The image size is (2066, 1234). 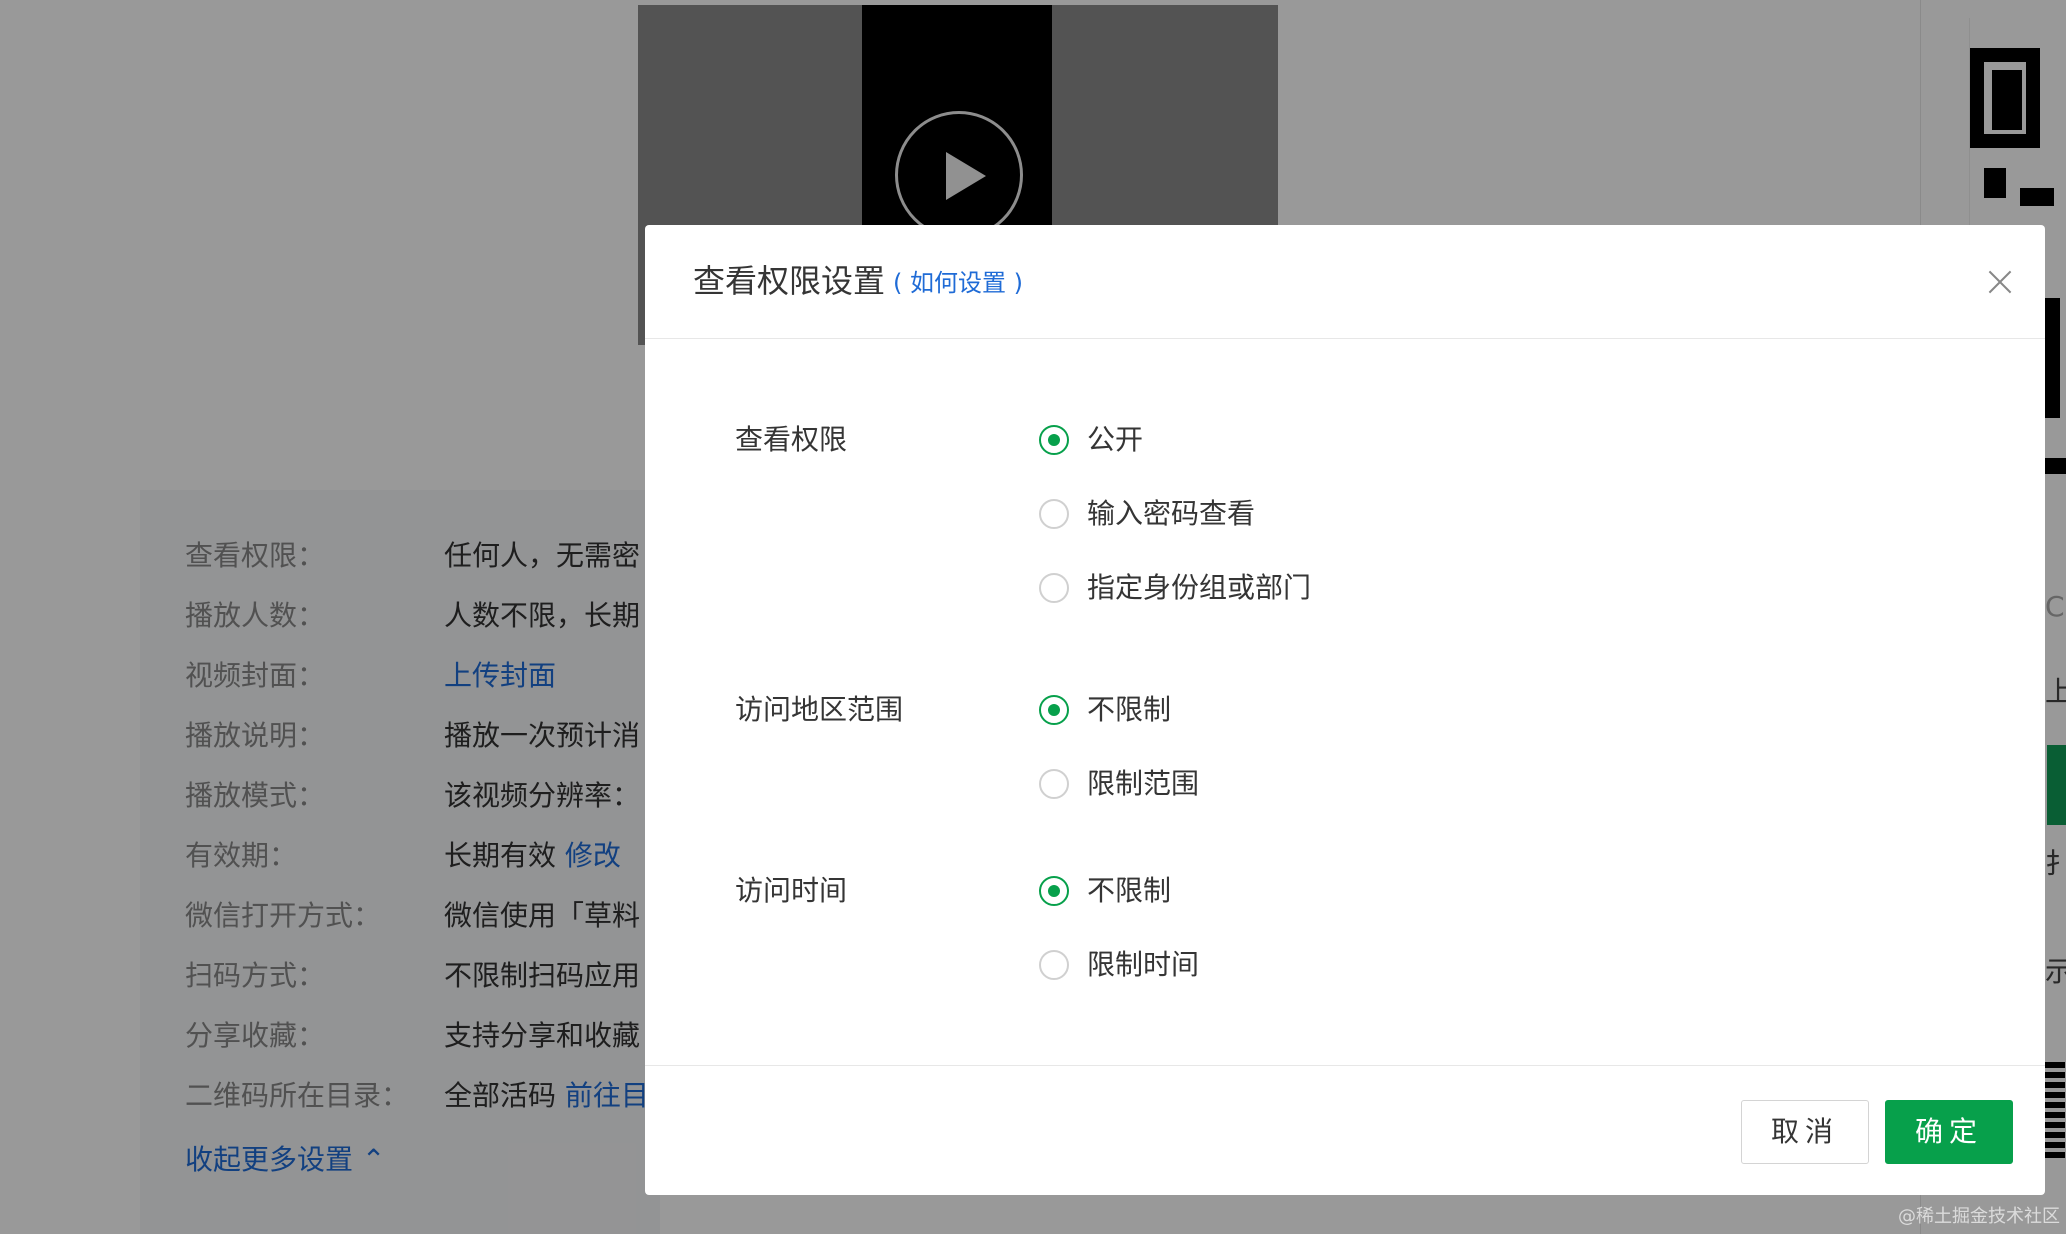 What do you see at coordinates (1949, 1132) in the screenshot?
I see `confirm-button: 确定` at bounding box center [1949, 1132].